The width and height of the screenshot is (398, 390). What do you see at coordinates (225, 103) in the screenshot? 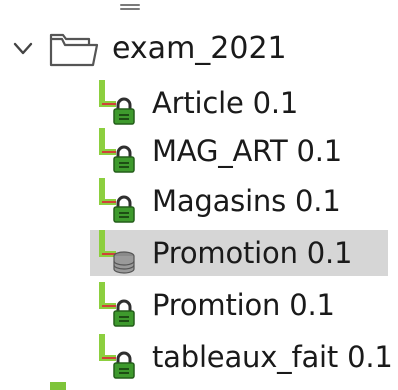
I see `tree-item-label: Article 0.1` at bounding box center [225, 103].